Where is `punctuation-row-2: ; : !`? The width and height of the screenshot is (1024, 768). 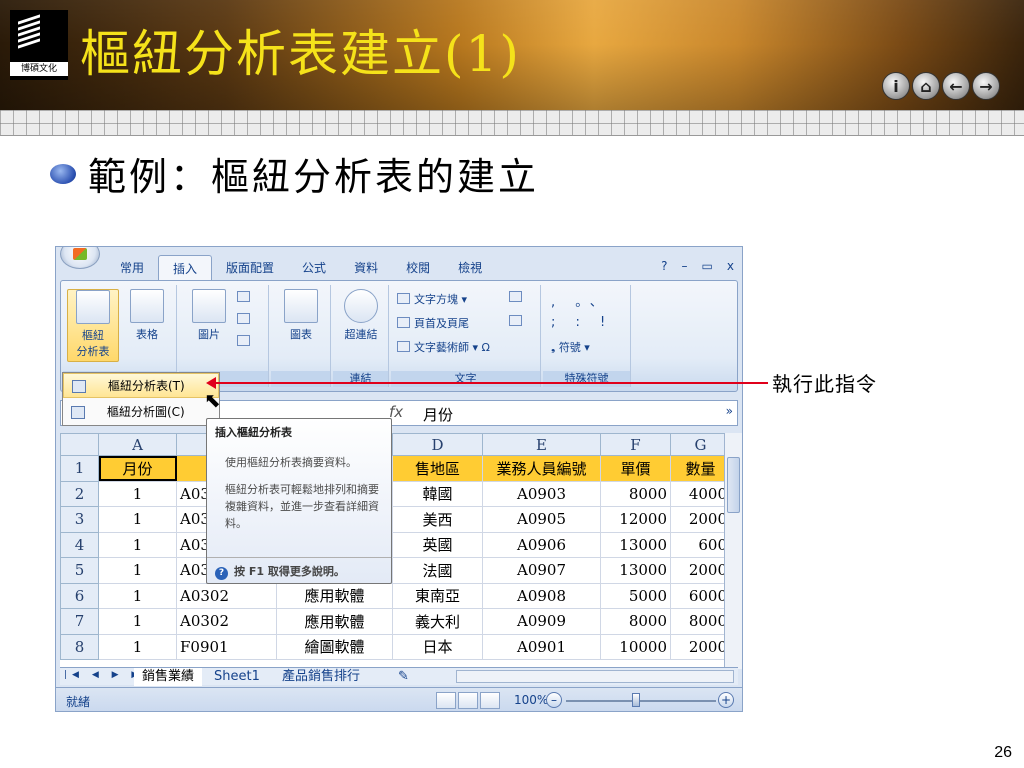 punctuation-row-2: ; : ! is located at coordinates (582, 322).